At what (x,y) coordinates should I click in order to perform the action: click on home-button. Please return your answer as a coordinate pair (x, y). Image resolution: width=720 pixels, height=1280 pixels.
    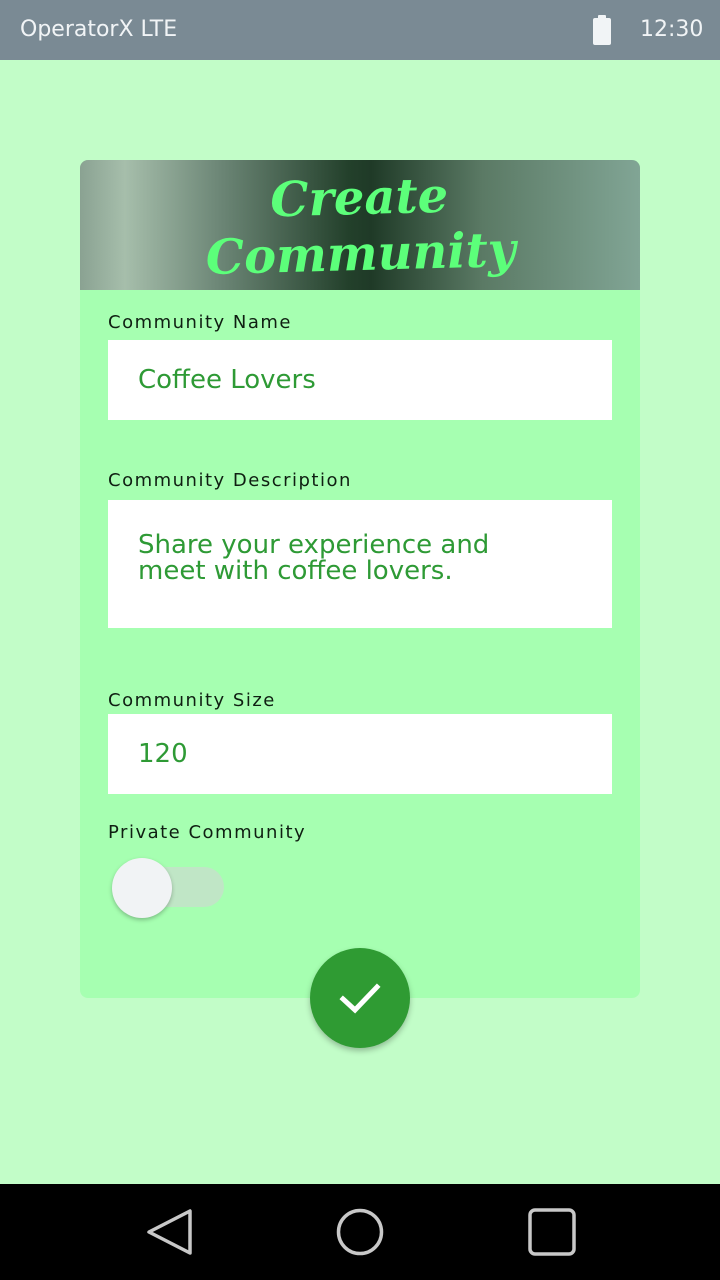
    Looking at the image, I should click on (360, 1232).